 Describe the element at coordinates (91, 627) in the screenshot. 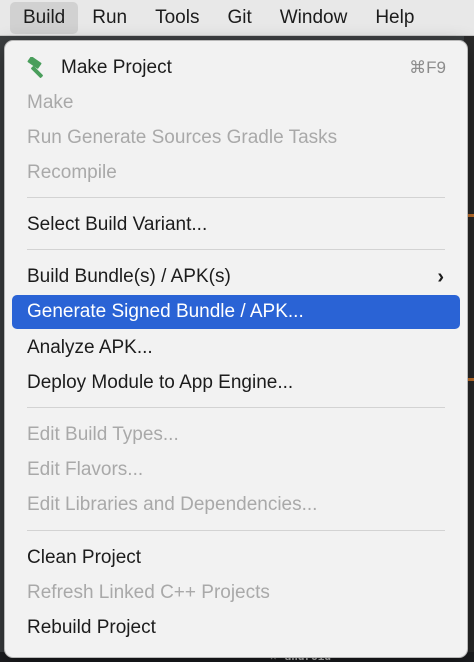

I see `menu-item-label: Rebuild Project` at that location.